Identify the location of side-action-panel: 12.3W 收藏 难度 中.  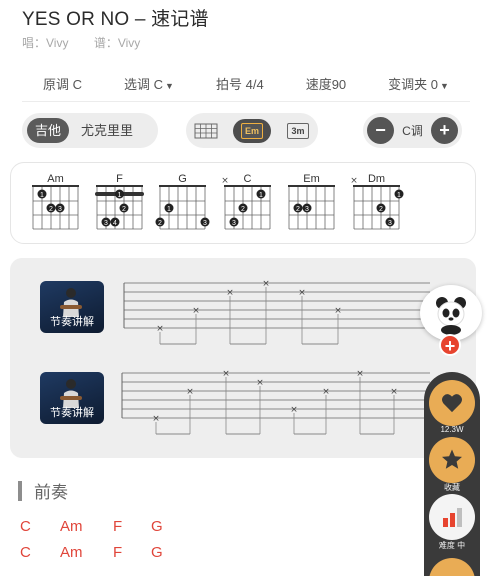
(452, 474).